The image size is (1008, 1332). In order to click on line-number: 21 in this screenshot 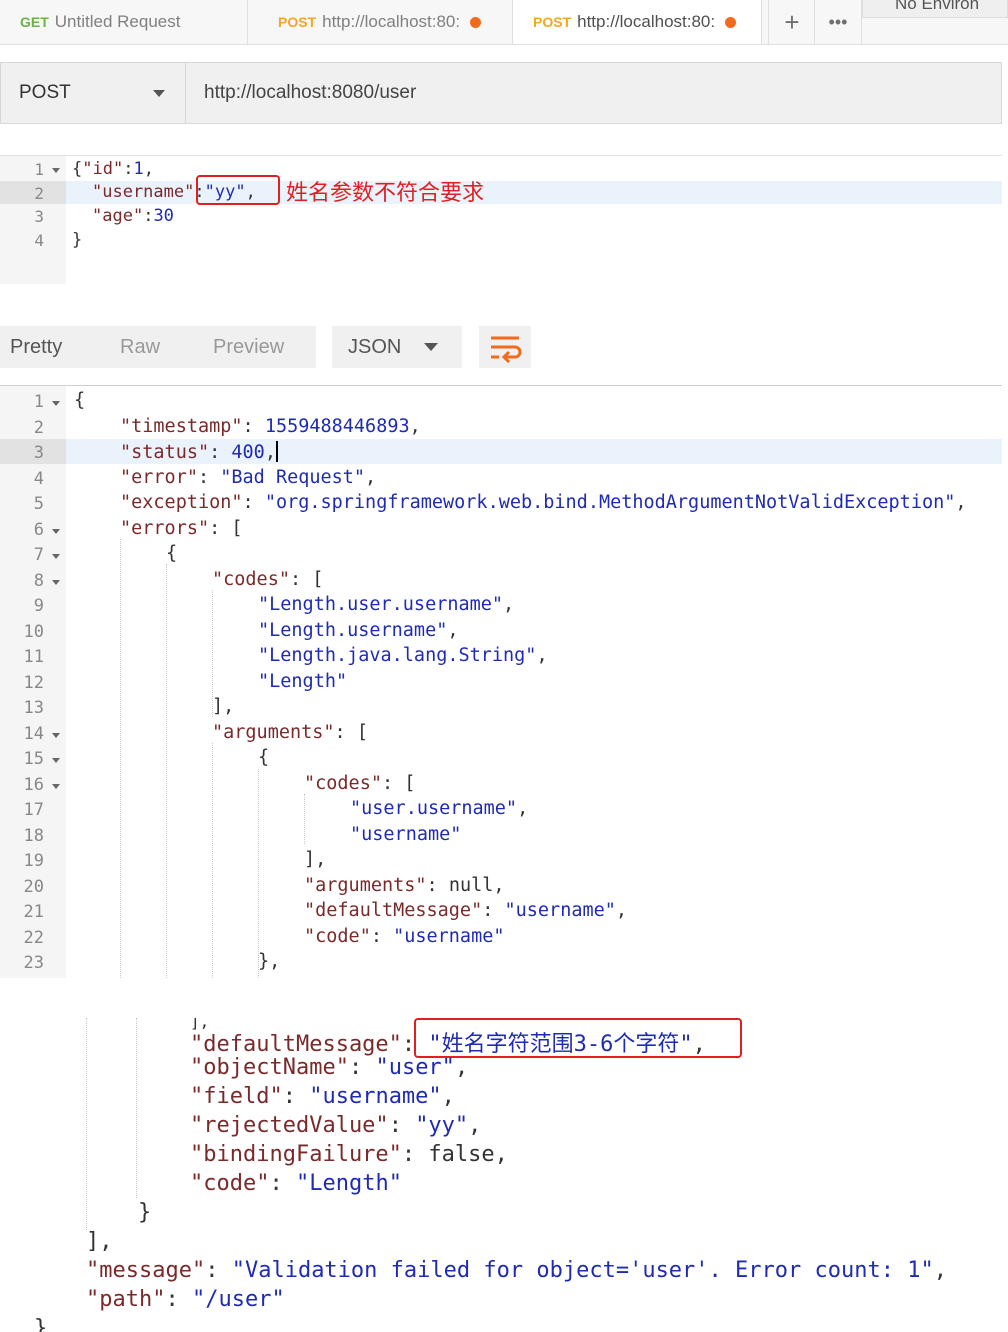, I will do `click(33, 912)`.